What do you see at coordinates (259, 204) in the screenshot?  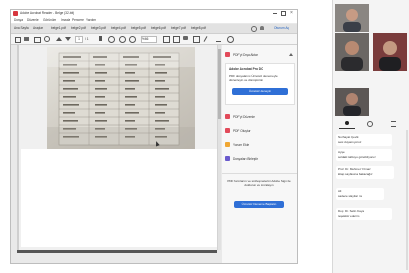 I see `start-free-trial-button: Ücretsiz Deneme Başlatın` at bounding box center [259, 204].